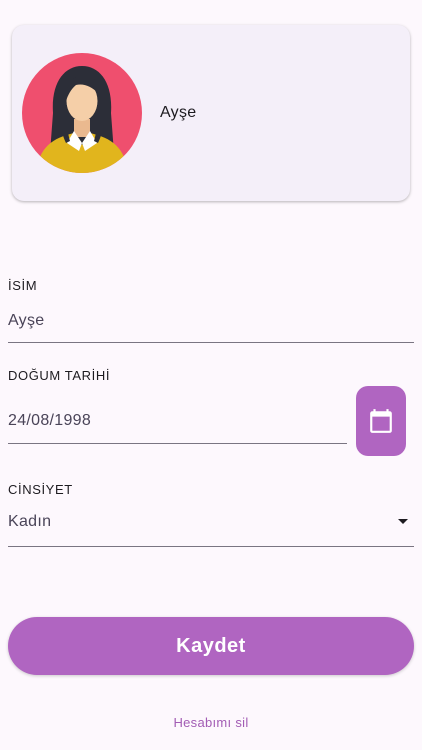 Image resolution: width=422 pixels, height=750 pixels. I want to click on name-input, so click(208, 321).